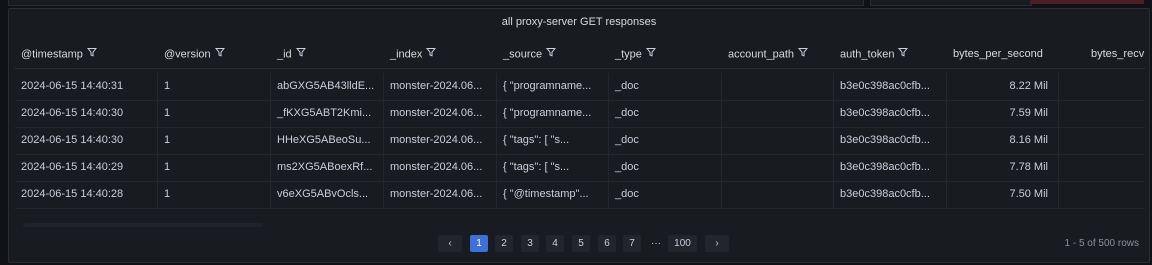  I want to click on page-button-7: 7, so click(632, 243).